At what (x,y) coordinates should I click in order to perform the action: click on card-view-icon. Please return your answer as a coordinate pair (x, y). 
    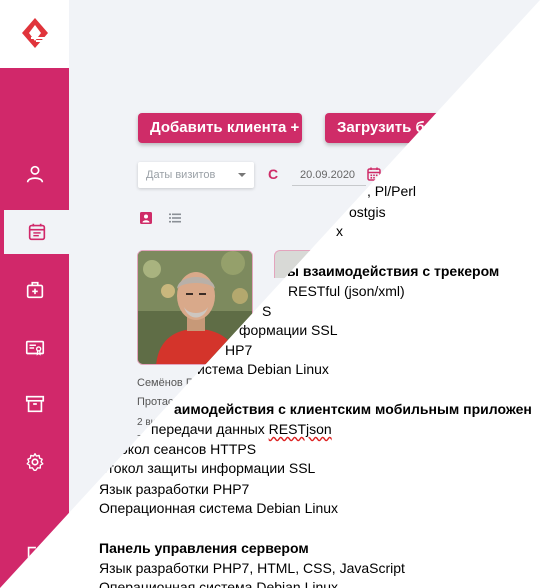
    Looking at the image, I should click on (146, 218).